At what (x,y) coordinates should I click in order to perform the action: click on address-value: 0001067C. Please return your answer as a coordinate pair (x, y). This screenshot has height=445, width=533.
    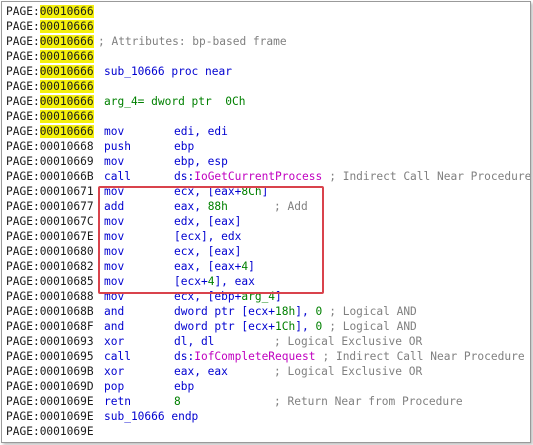
    Looking at the image, I should click on (66, 221).